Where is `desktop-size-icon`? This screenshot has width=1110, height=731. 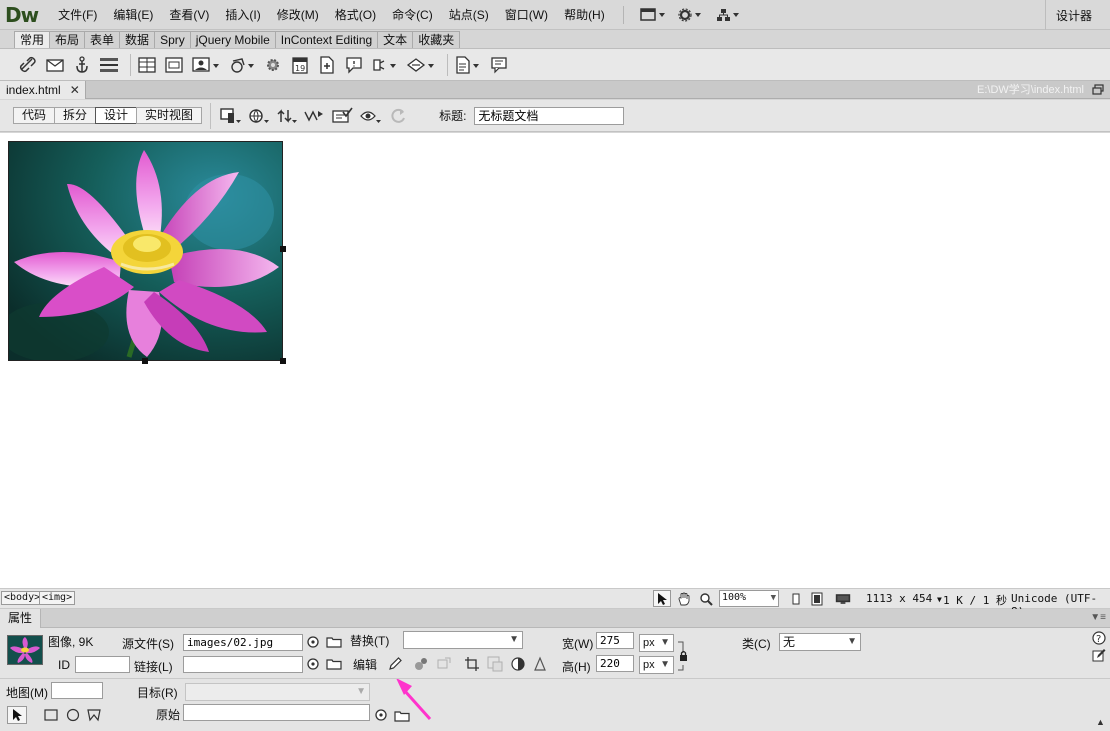
desktop-size-icon is located at coordinates (843, 598).